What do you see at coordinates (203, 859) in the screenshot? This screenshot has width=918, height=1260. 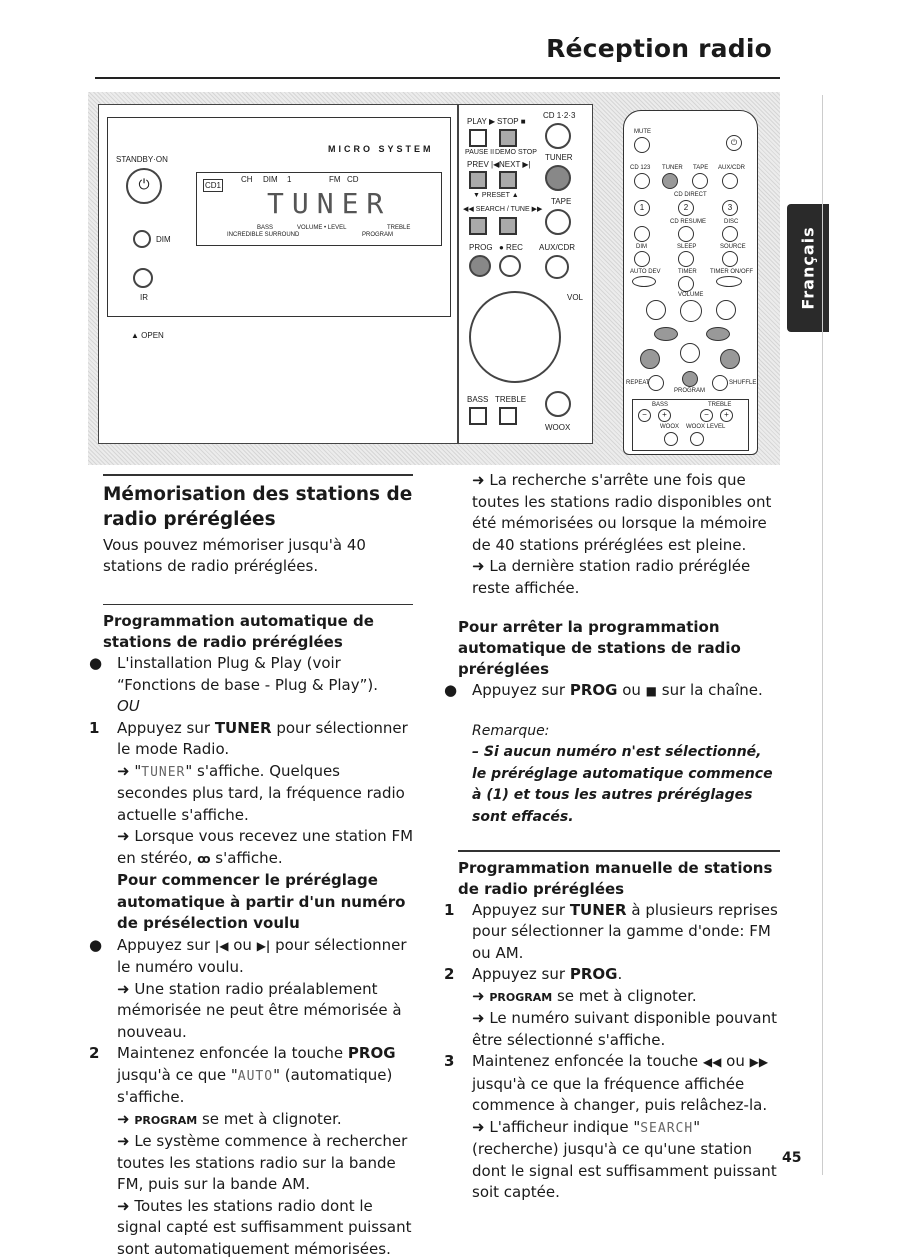 I see `button-symbol-icon: ꝏ` at bounding box center [203, 859].